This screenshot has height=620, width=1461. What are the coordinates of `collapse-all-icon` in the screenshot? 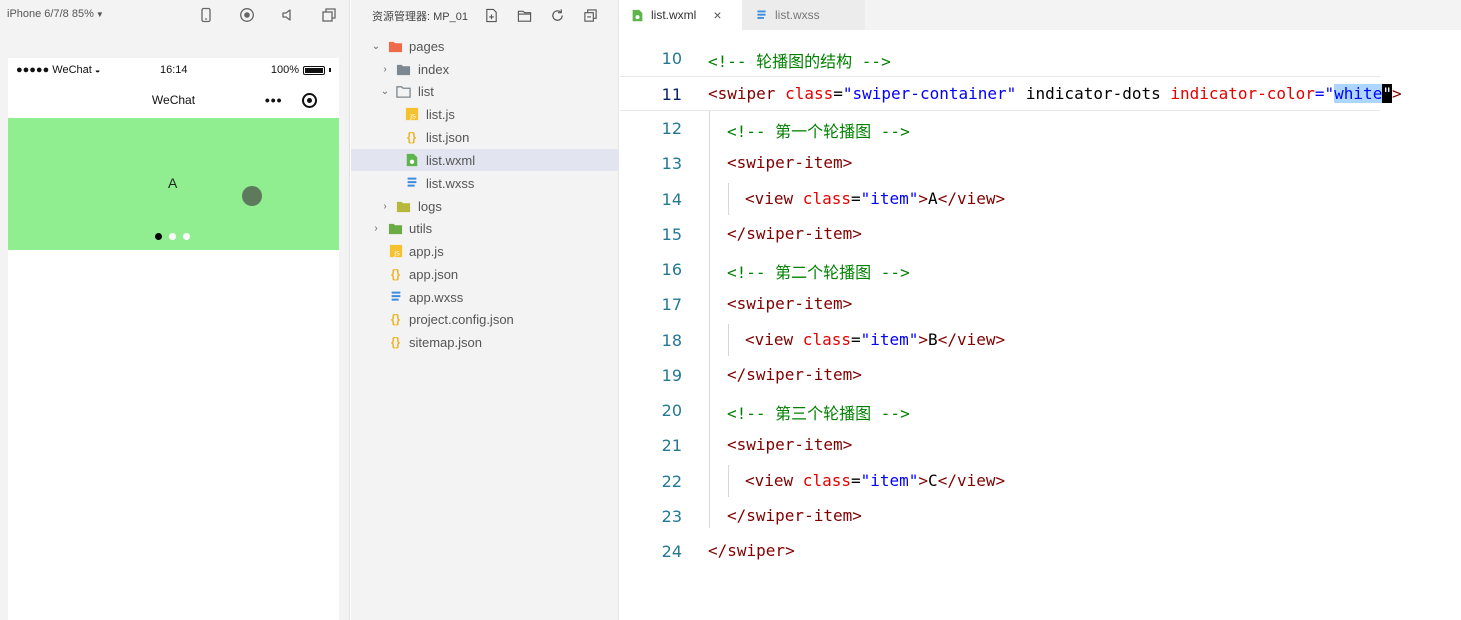 It's located at (590, 15).